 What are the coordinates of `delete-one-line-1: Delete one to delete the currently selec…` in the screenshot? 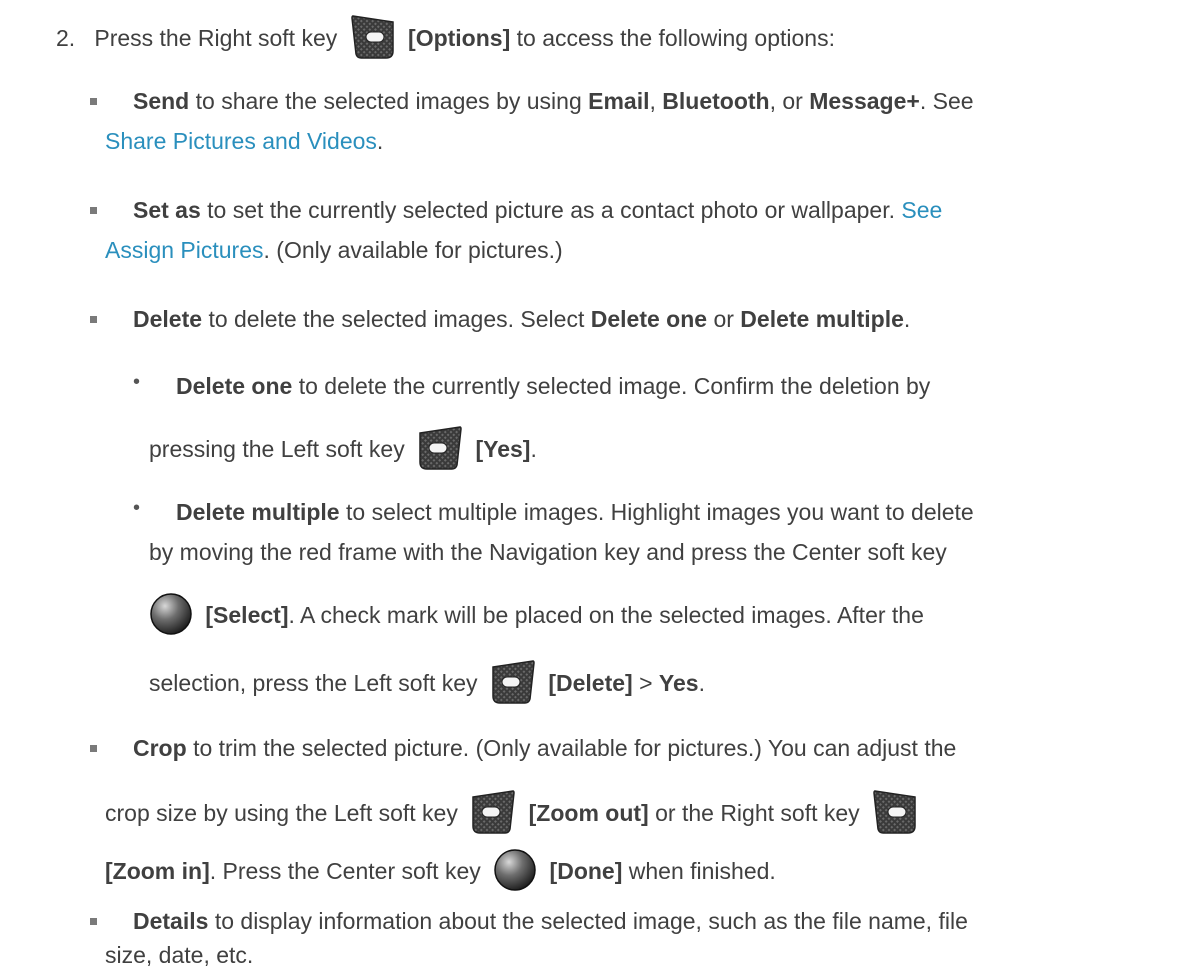 It's located at (553, 386).